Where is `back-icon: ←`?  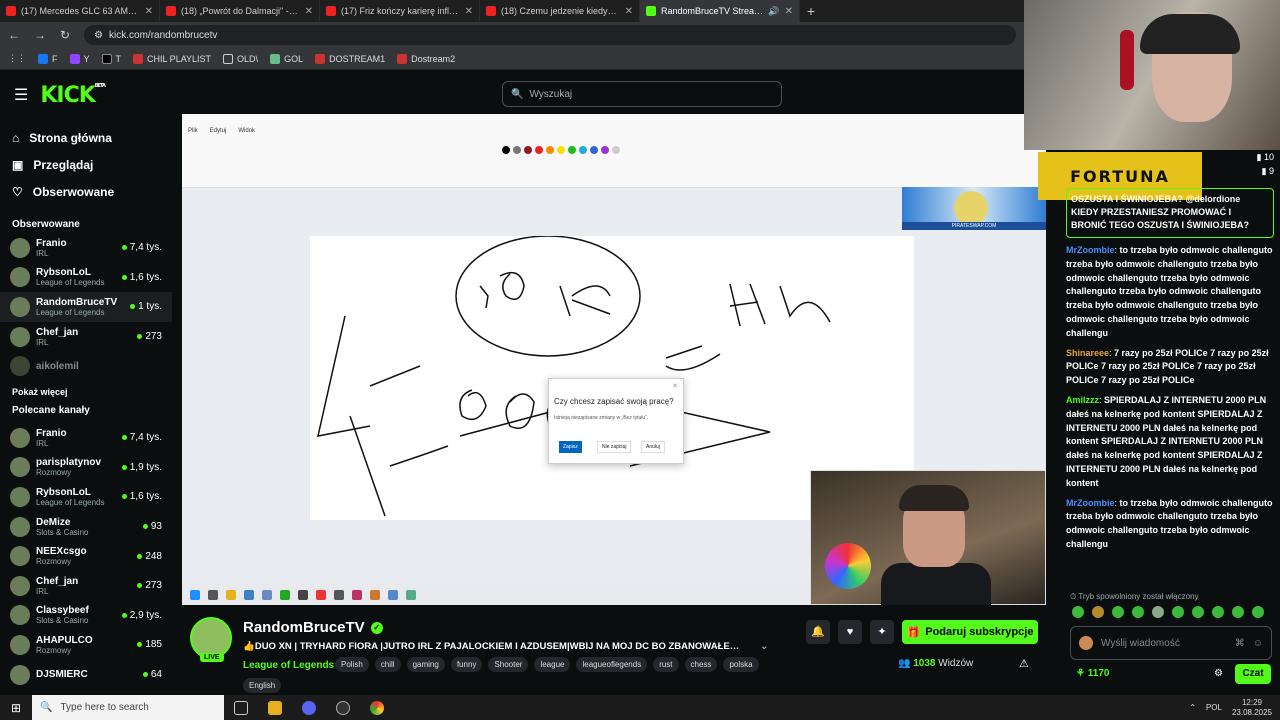 back-icon: ← is located at coordinates (14, 35).